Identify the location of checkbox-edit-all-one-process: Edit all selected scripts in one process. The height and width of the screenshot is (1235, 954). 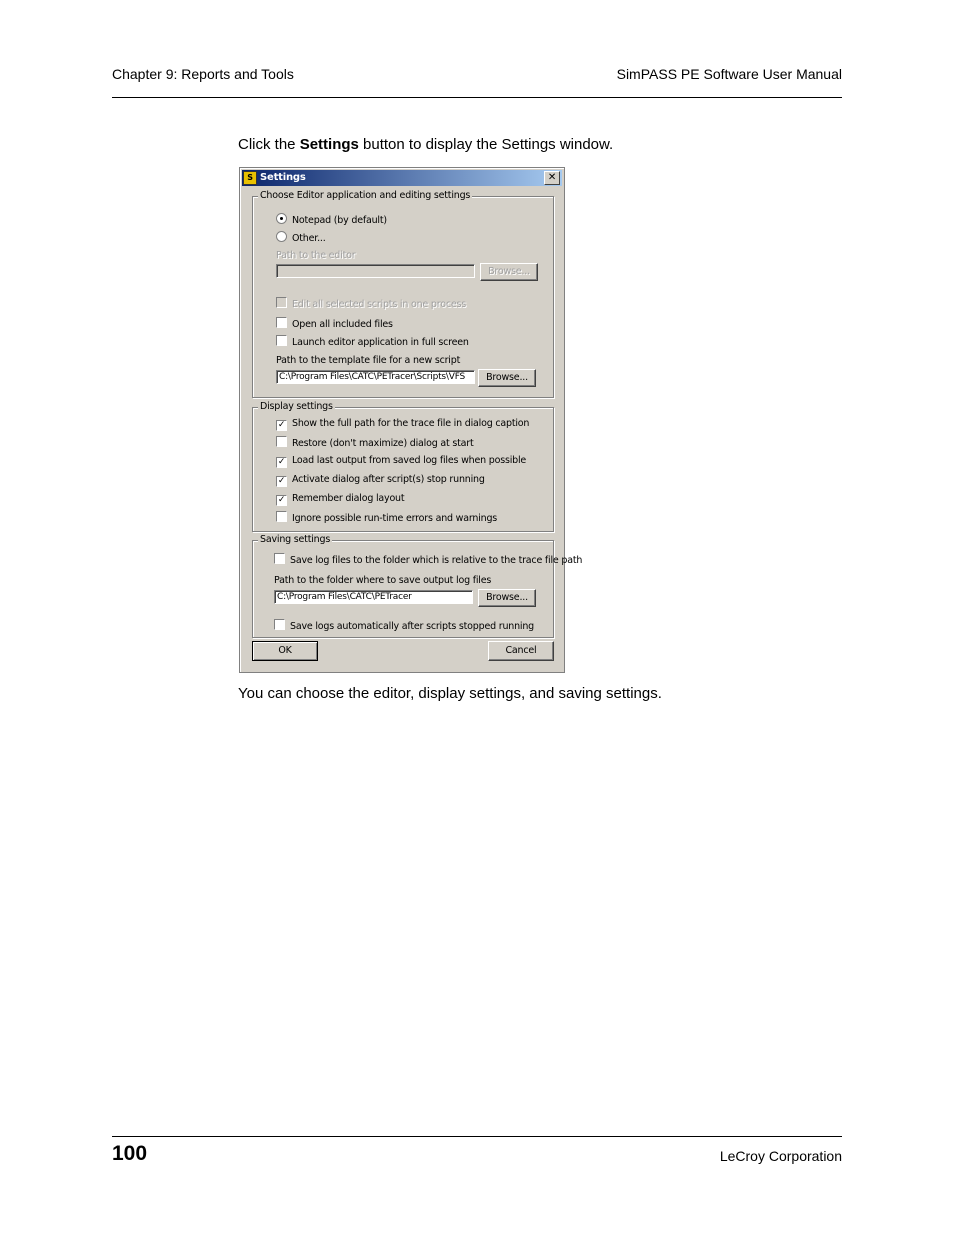
(371, 304).